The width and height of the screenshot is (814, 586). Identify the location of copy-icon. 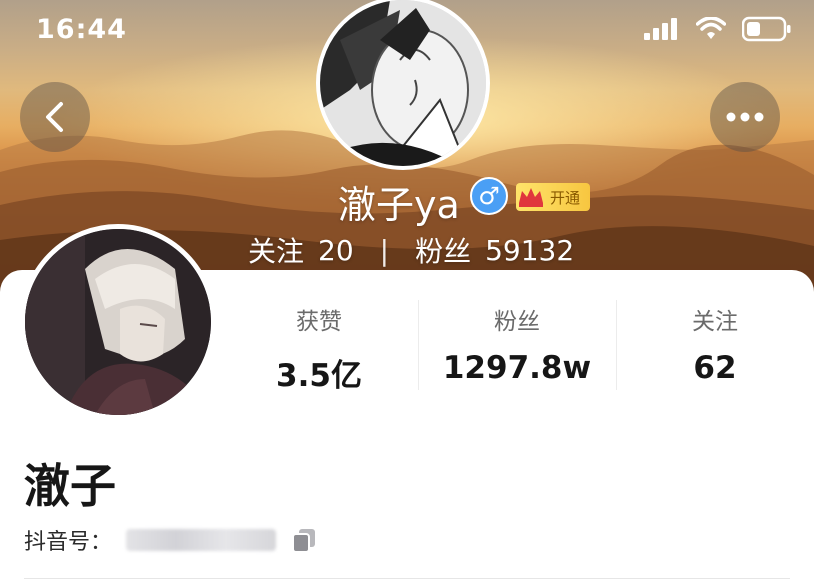
(304, 540).